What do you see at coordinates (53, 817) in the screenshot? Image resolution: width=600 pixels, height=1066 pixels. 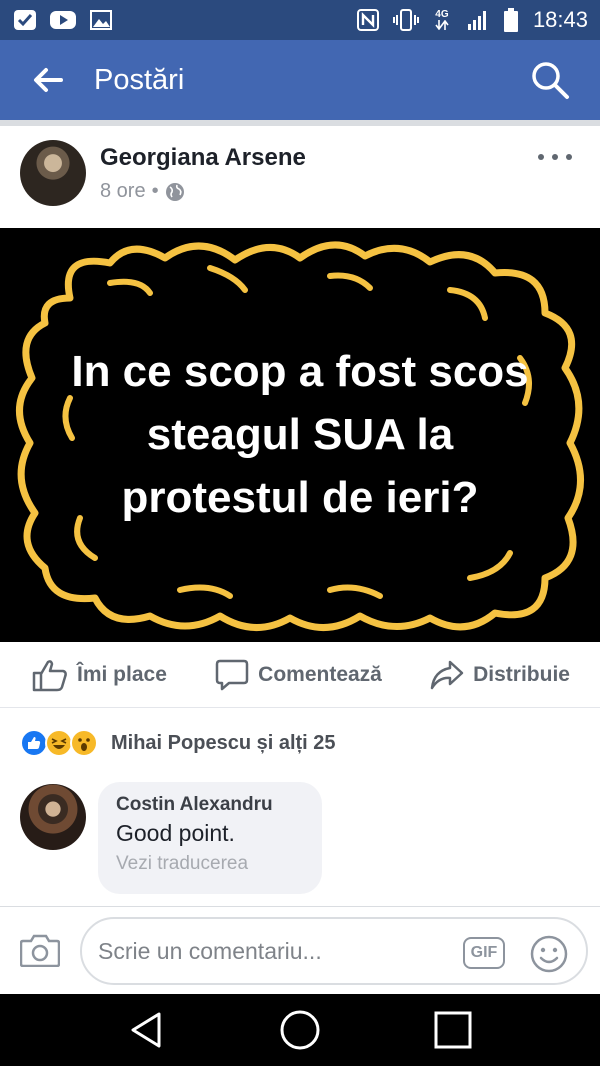 I see `commenter-avatar` at bounding box center [53, 817].